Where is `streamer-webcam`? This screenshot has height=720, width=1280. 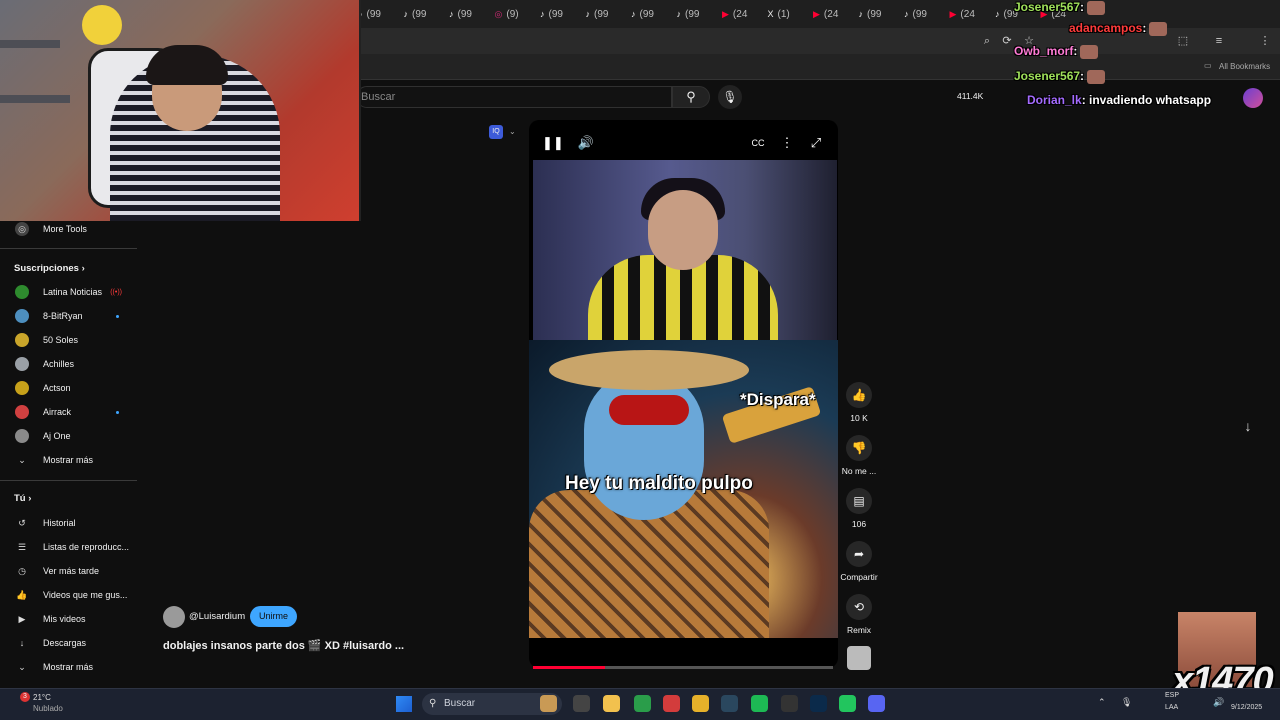
streamer-webcam is located at coordinates (180, 110).